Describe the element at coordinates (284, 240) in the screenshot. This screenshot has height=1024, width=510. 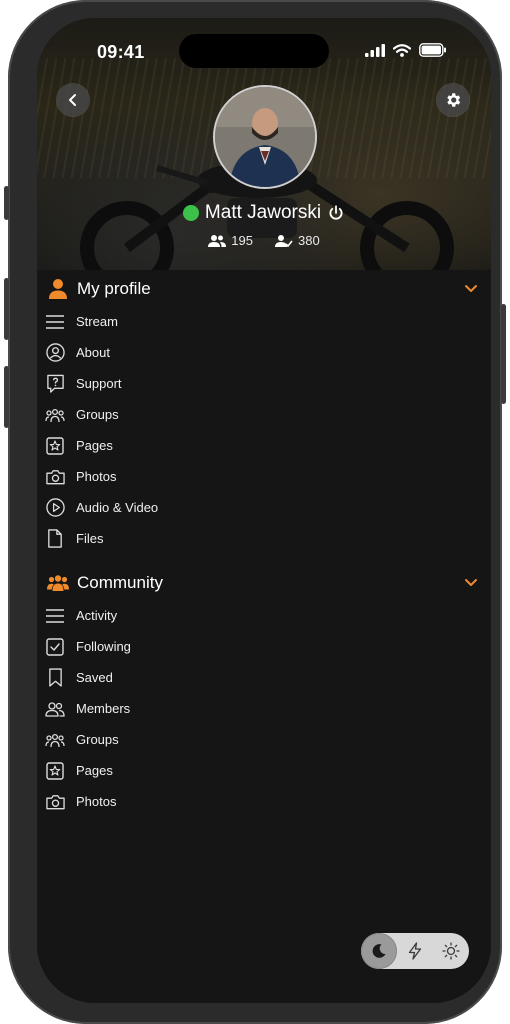
I see `followers-icon` at that location.